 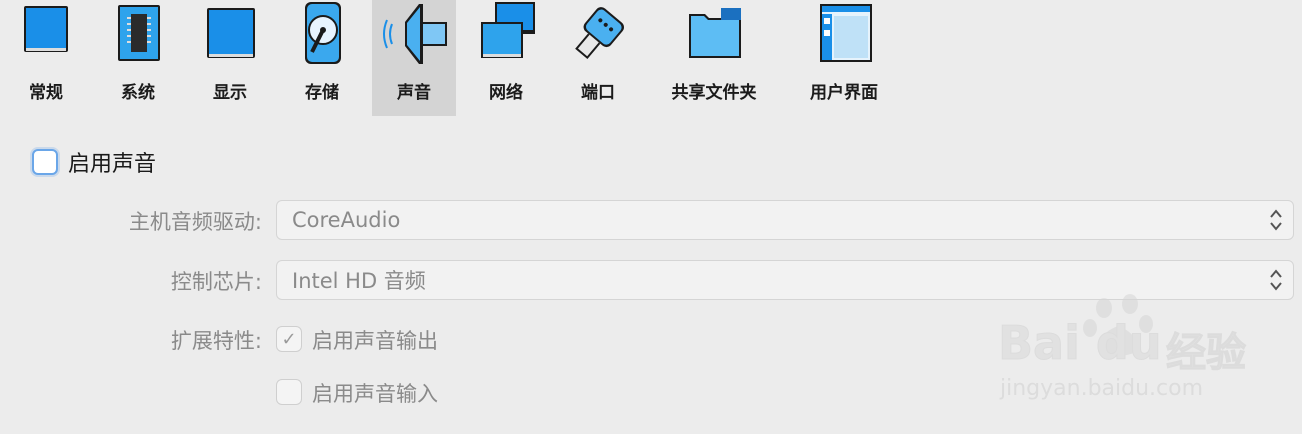 I want to click on tab-storage: 存储, so click(x=322, y=58).